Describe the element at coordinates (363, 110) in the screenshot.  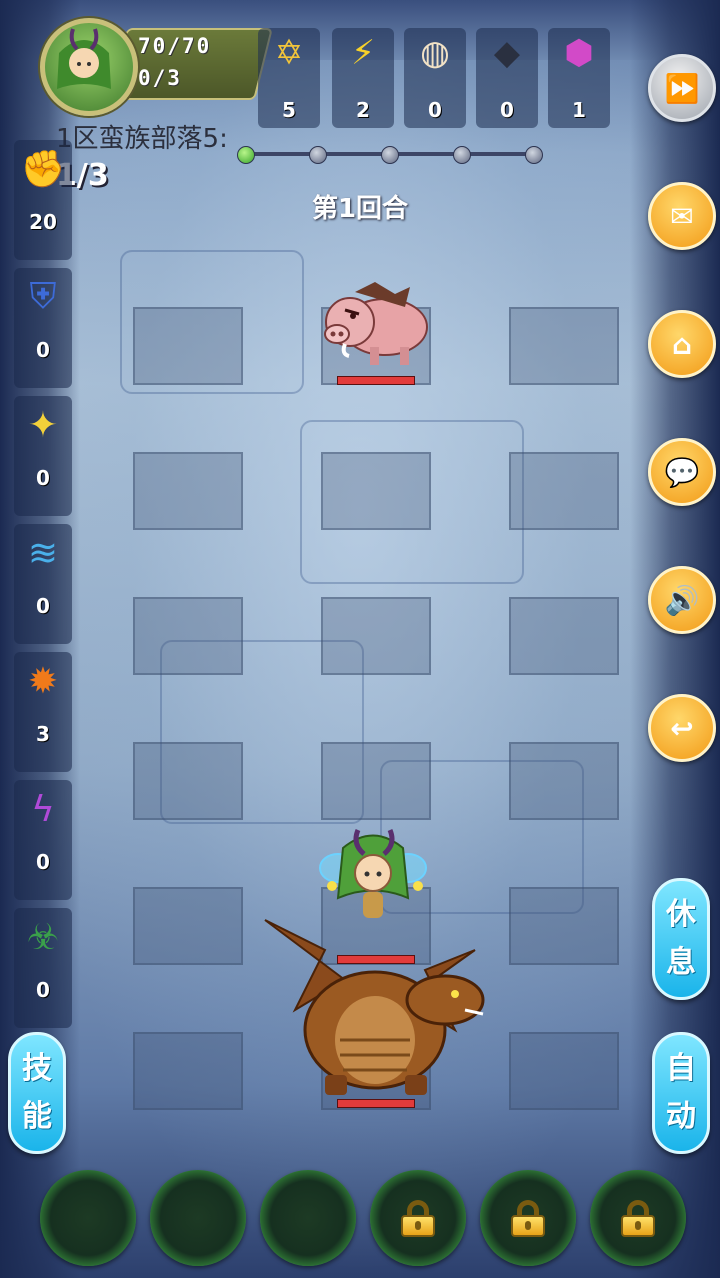
I see `resource-value: 2` at that location.